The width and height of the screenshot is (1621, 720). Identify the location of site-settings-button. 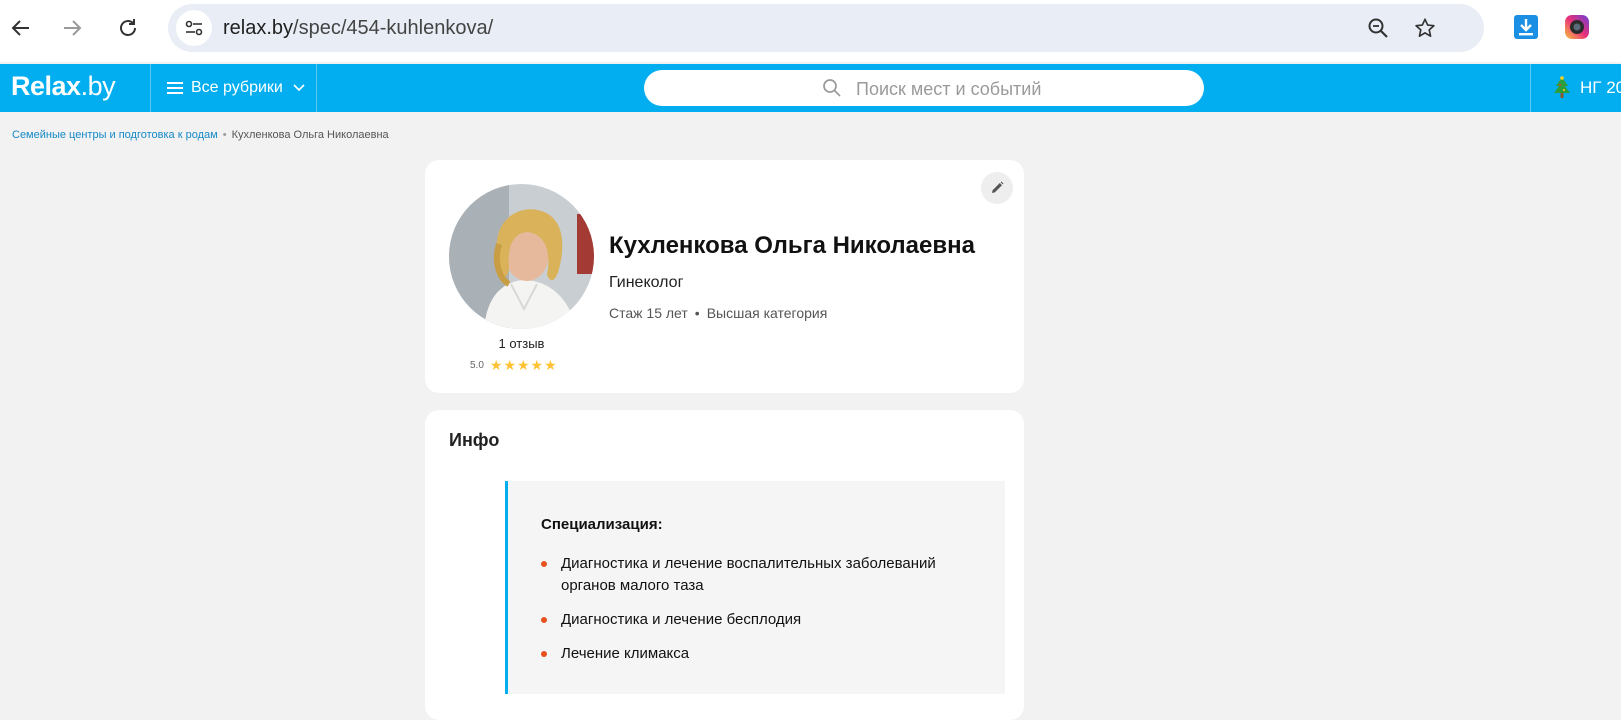
(194, 28).